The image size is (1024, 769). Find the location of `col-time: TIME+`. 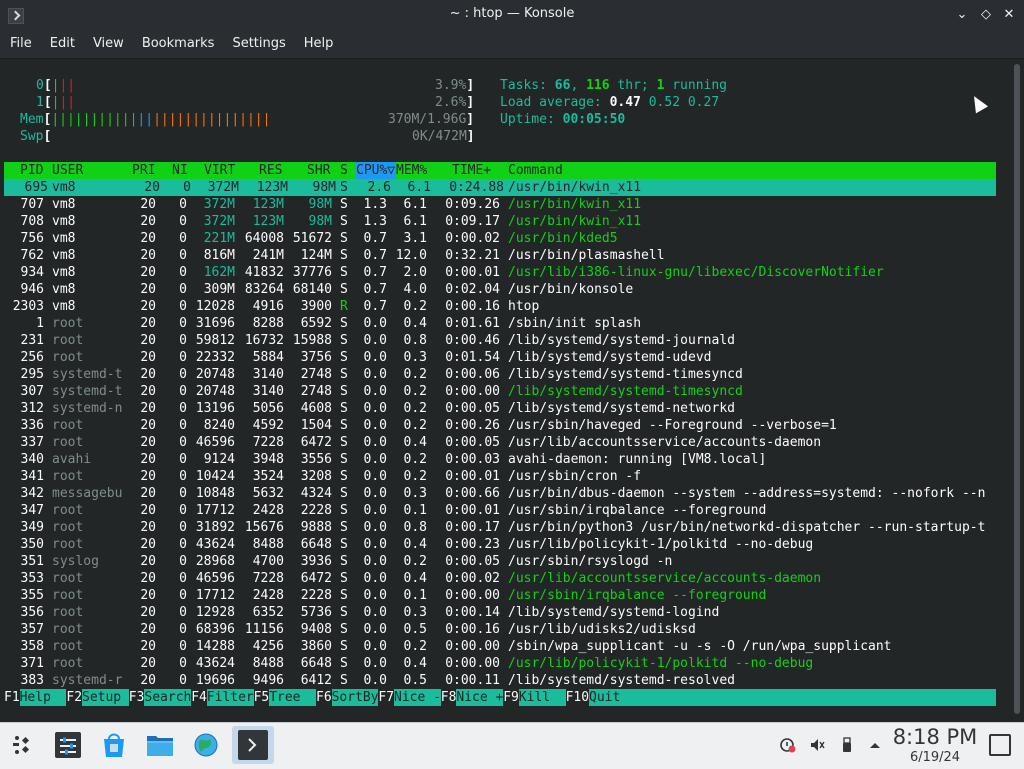

col-time: TIME+ is located at coordinates (471, 170).